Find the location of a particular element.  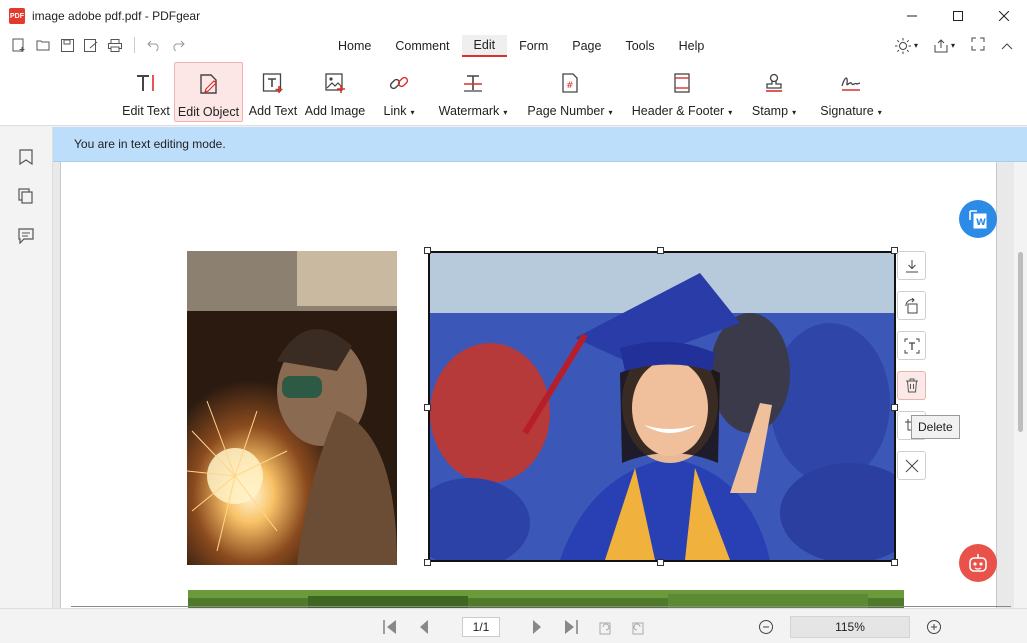

chevron-up-icon is located at coordinates (1007, 45).